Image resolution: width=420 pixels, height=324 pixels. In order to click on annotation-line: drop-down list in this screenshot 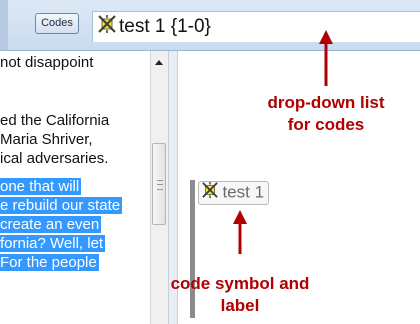, I will do `click(326, 102)`.